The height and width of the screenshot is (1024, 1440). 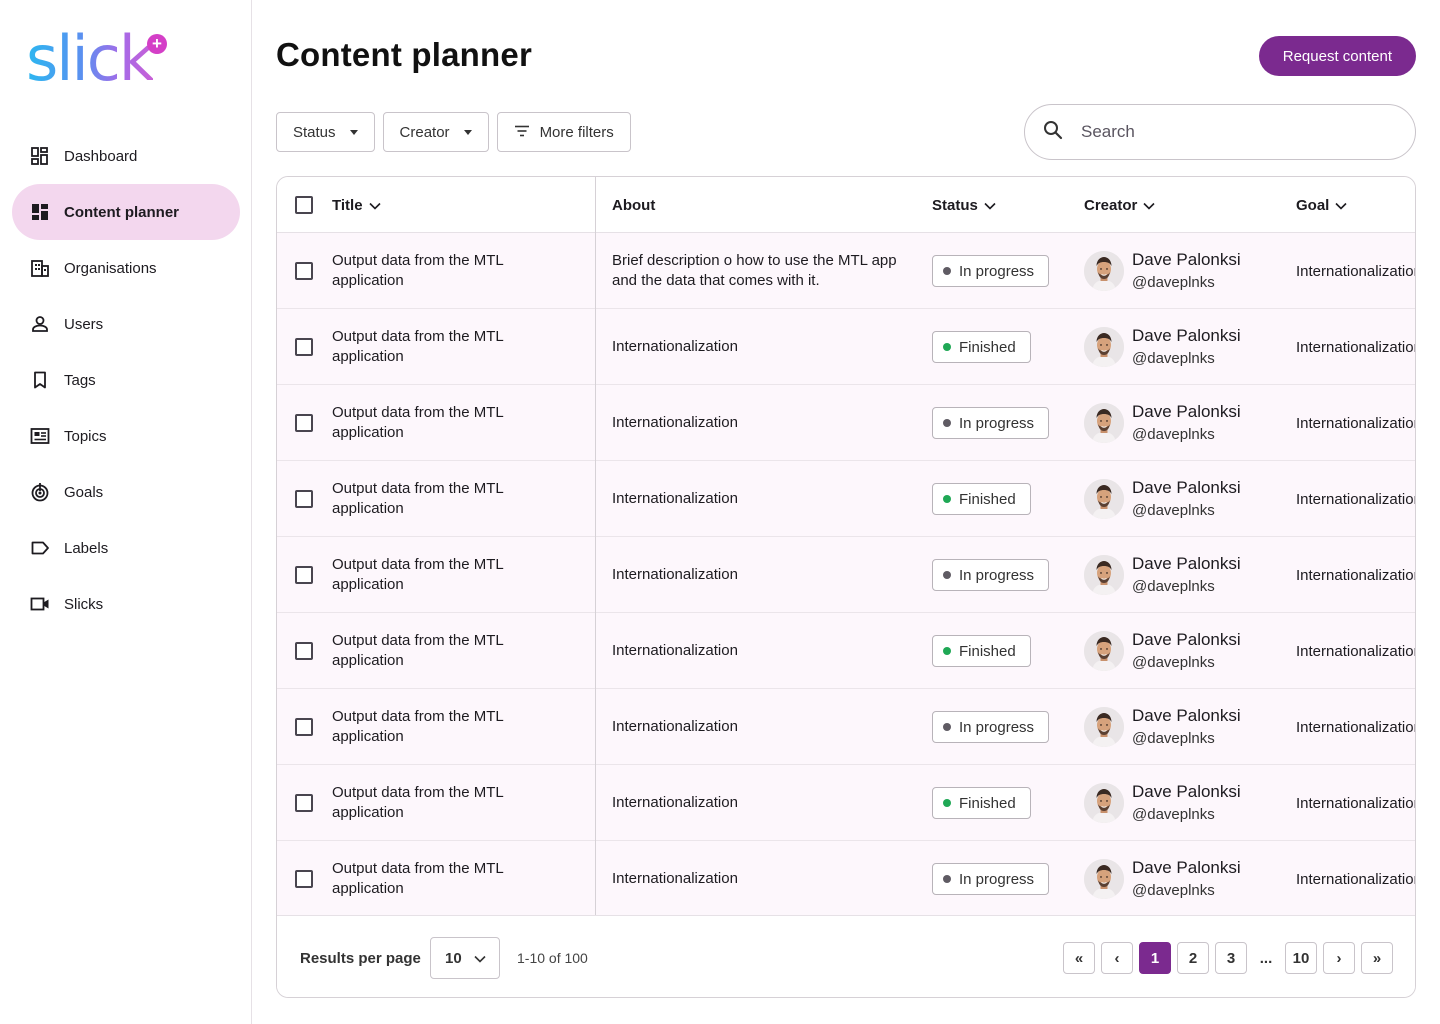 What do you see at coordinates (40, 436) in the screenshot?
I see `topics-icon` at bounding box center [40, 436].